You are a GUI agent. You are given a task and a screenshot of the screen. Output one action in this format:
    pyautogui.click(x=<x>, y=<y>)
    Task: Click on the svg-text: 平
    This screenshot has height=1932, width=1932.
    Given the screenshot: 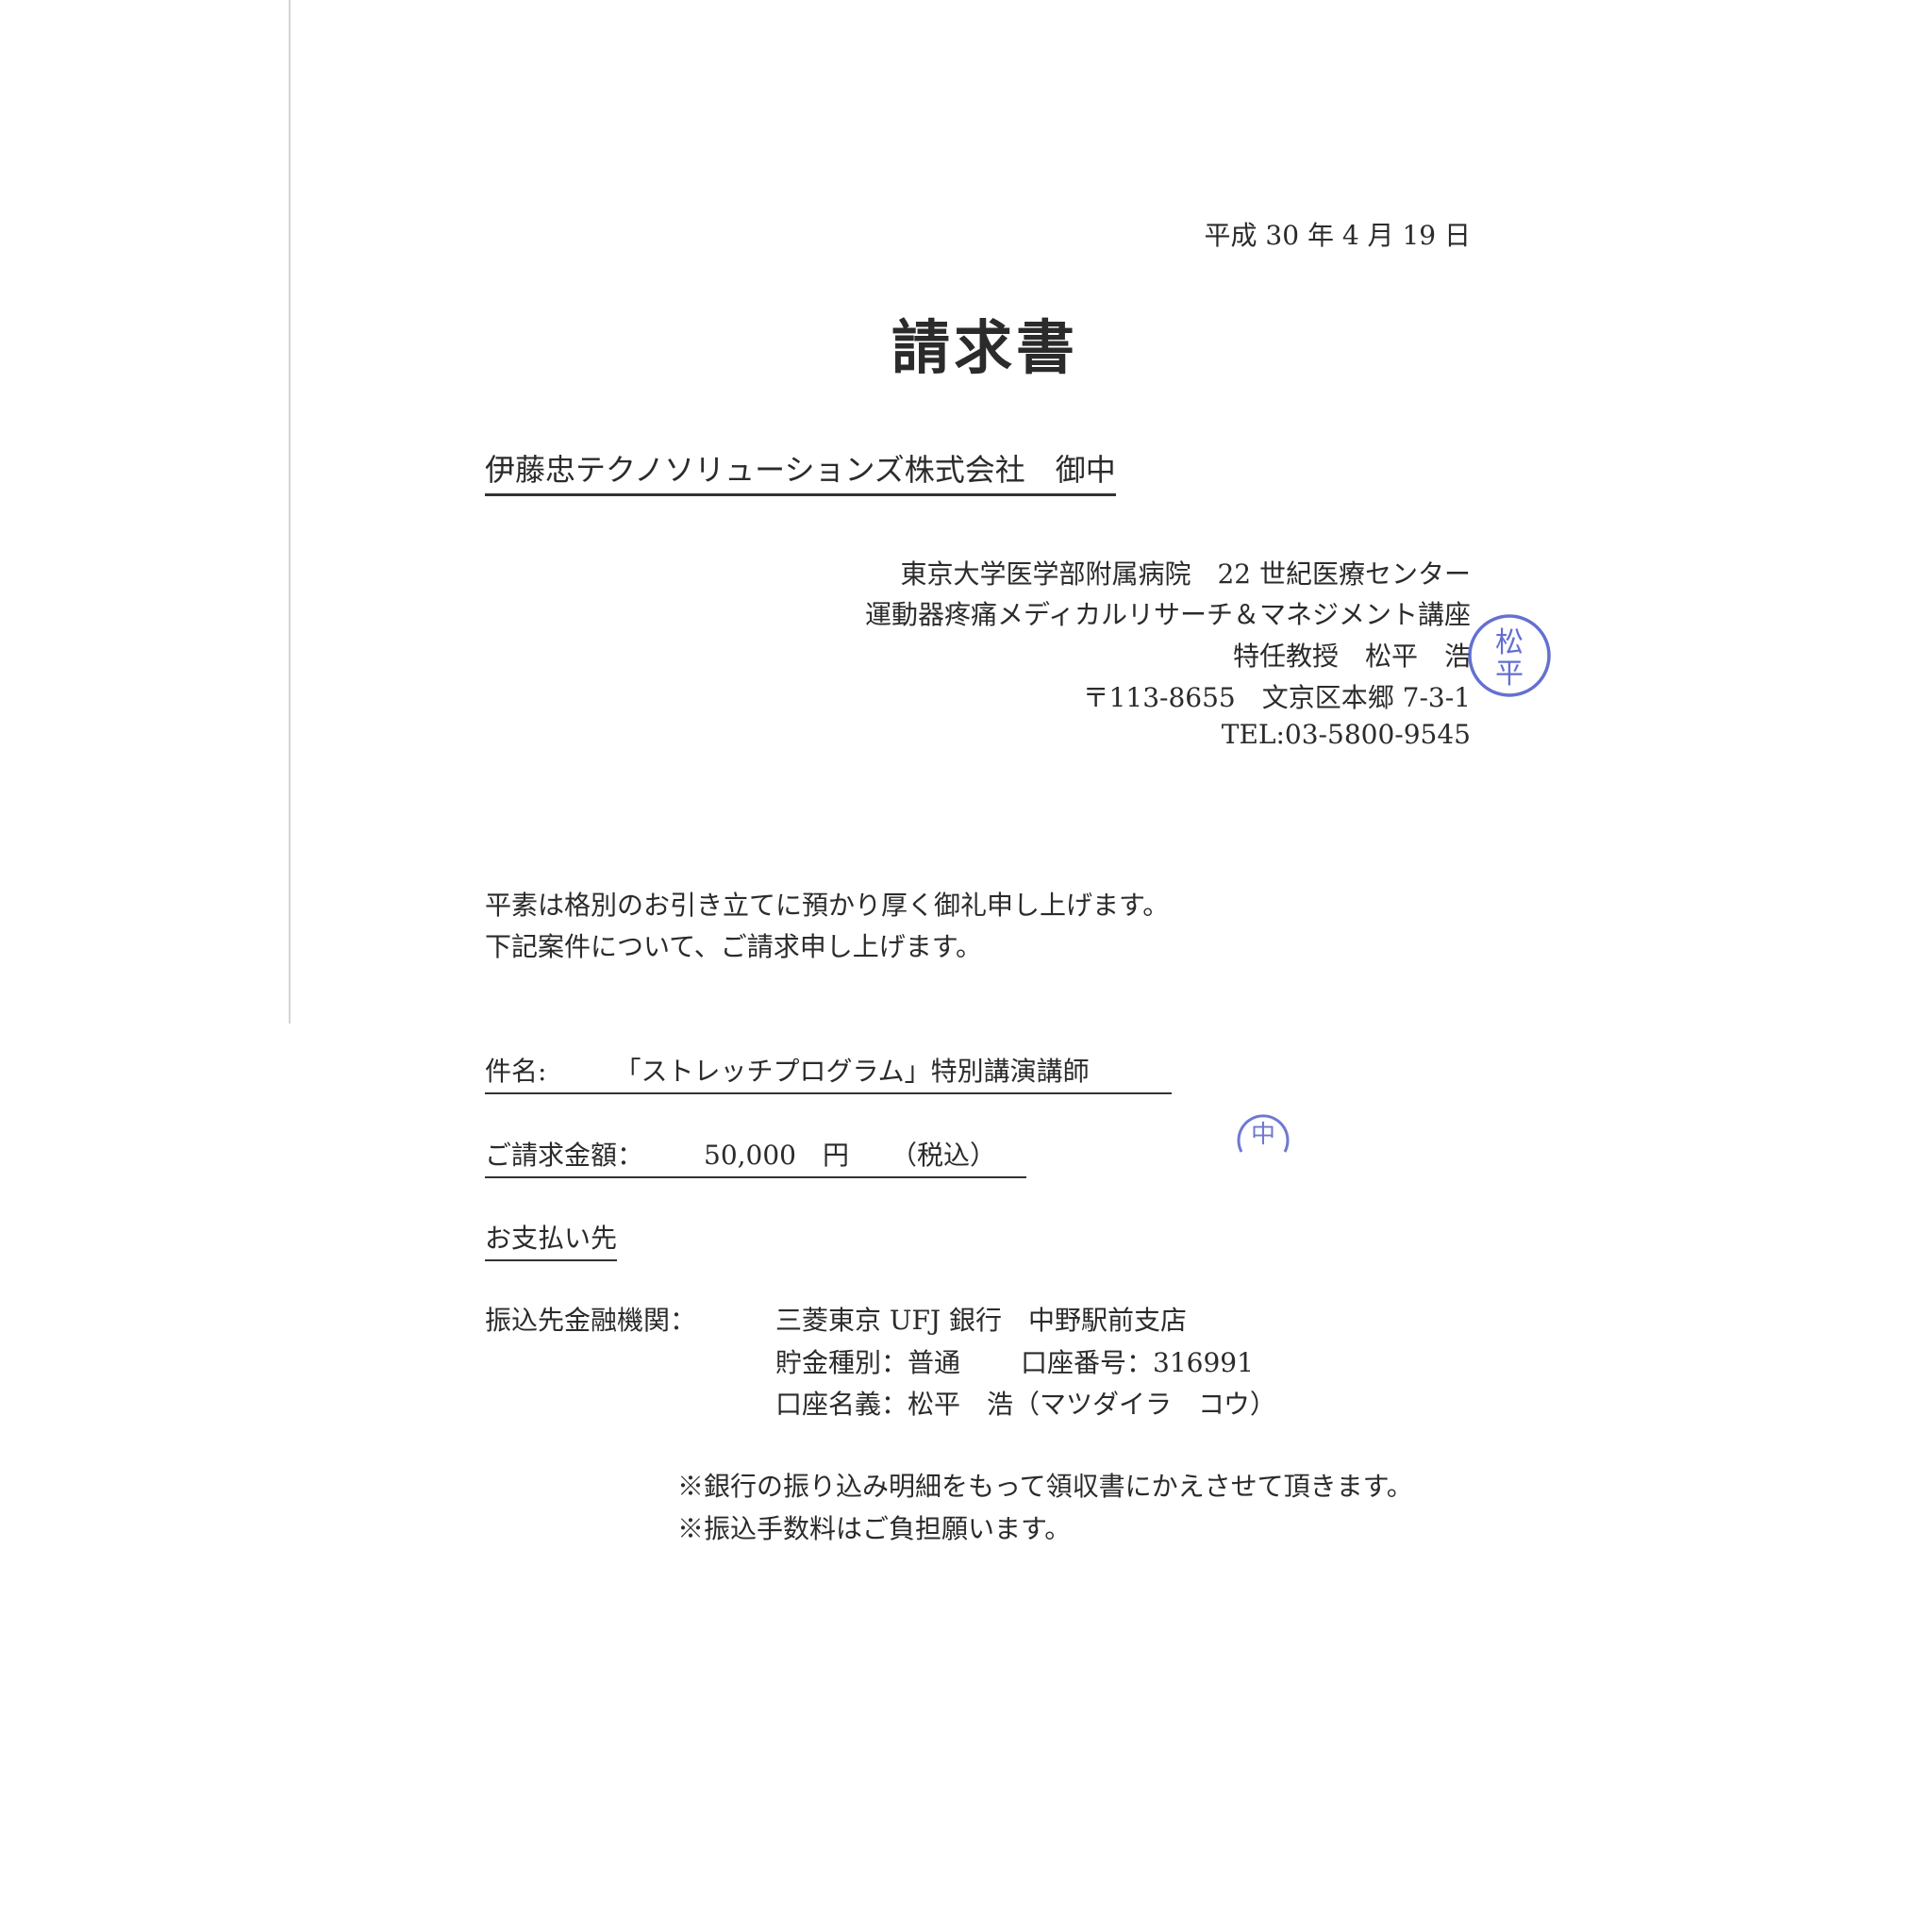 What is the action you would take?
    pyautogui.click(x=1510, y=675)
    